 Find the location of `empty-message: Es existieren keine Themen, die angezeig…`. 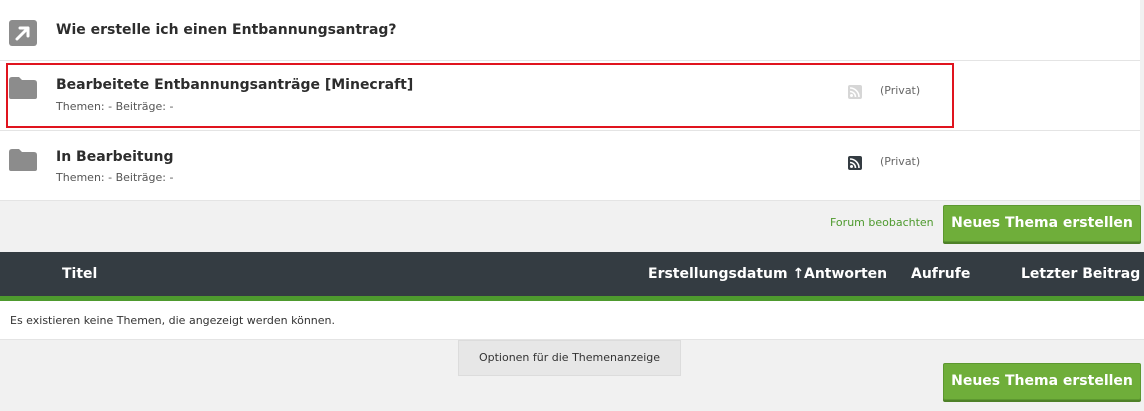

empty-message: Es existieren keine Themen, die angezeig… is located at coordinates (172, 320).